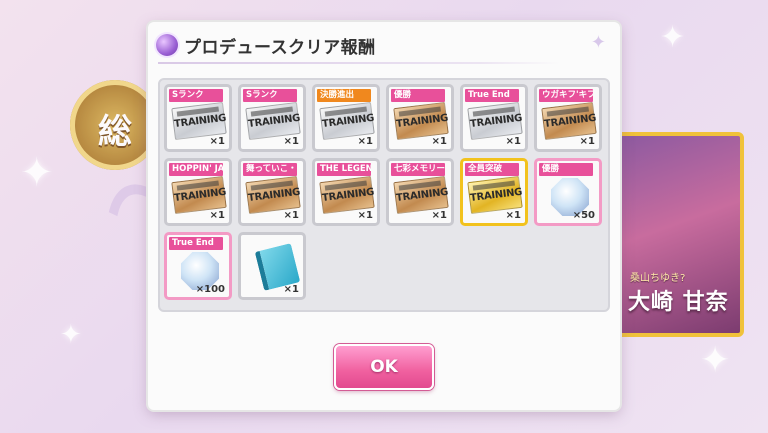 The image size is (768, 433). What do you see at coordinates (384, 367) in the screenshot?
I see `ok-button: OK` at bounding box center [384, 367].